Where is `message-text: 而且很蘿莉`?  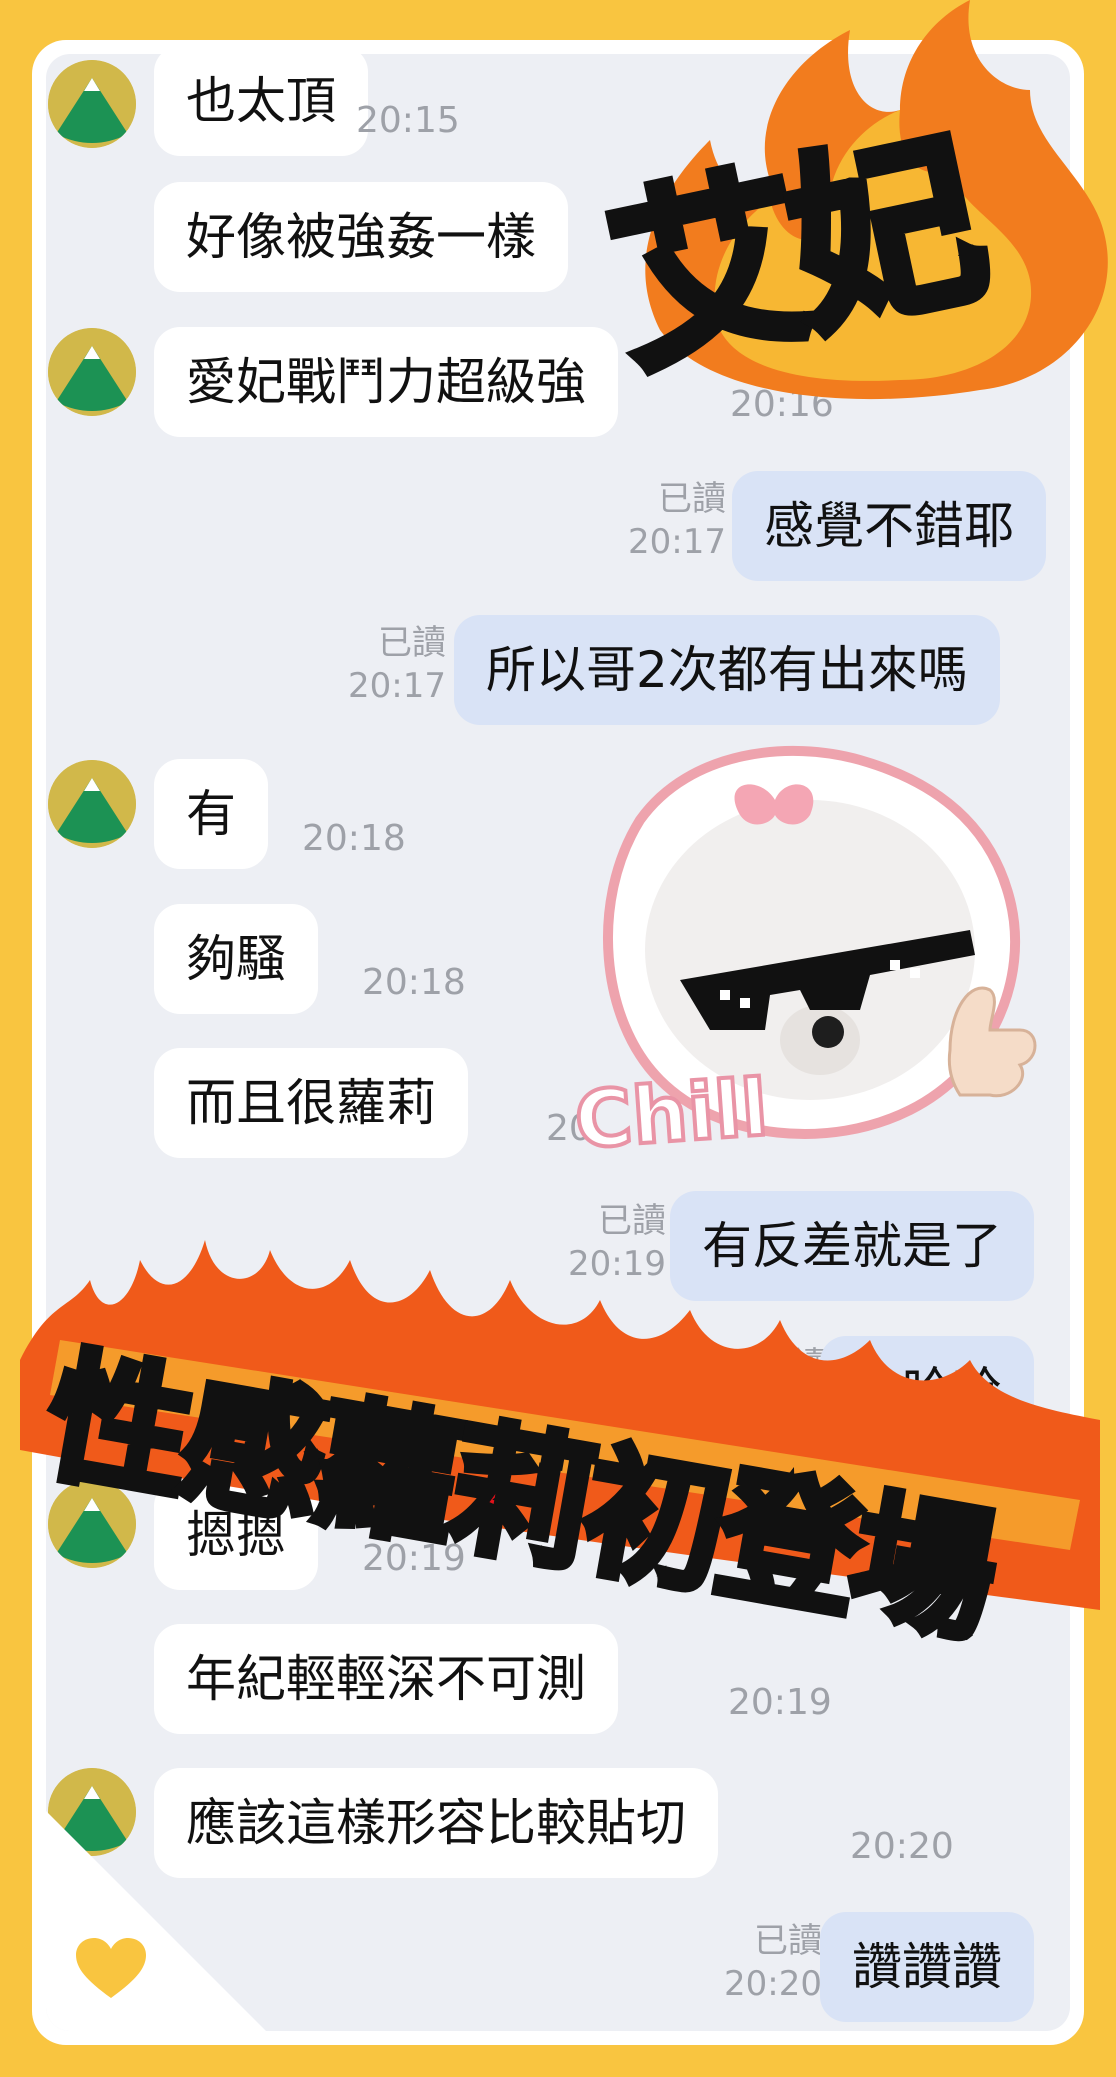 message-text: 而且很蘿莉 is located at coordinates (311, 1103).